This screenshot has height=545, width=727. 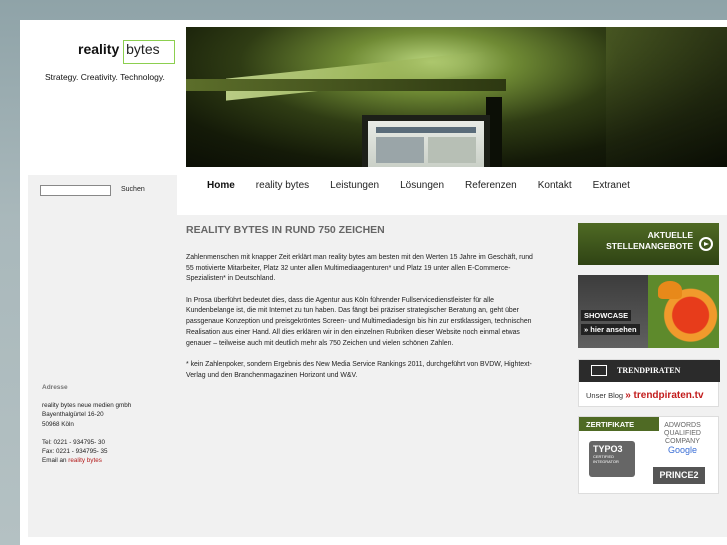 What do you see at coordinates (99, 49) in the screenshot?
I see `logo-brand: reality` at bounding box center [99, 49].